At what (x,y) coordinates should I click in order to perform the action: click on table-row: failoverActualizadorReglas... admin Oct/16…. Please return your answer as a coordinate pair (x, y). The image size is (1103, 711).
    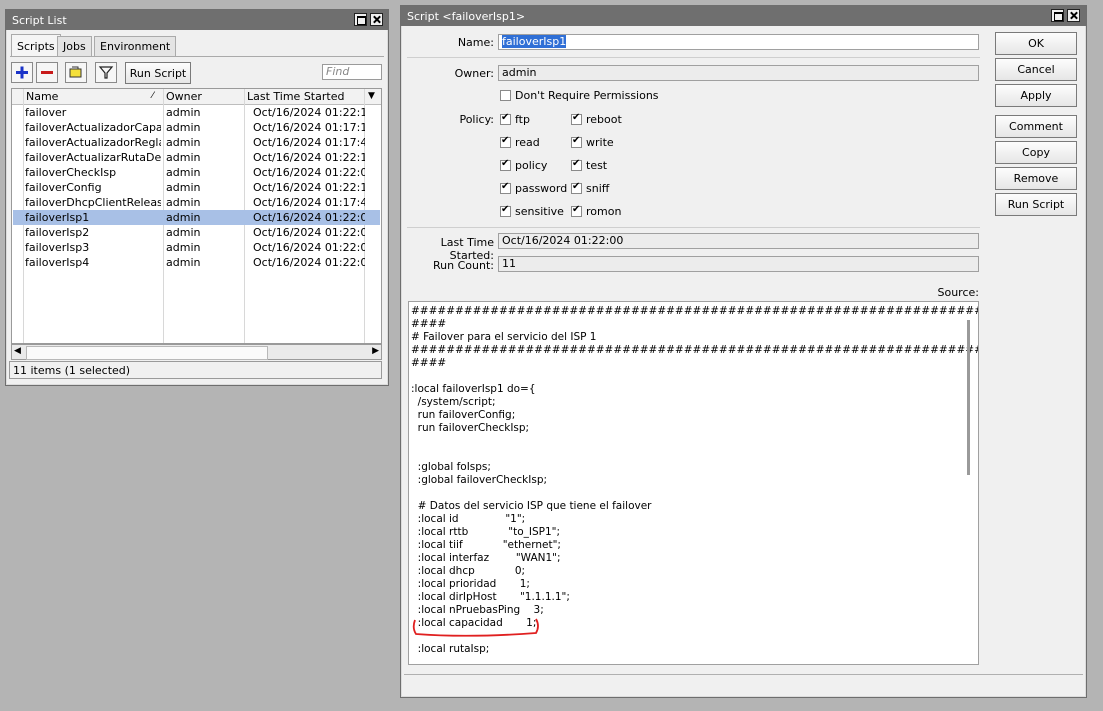
    Looking at the image, I should click on (196, 142).